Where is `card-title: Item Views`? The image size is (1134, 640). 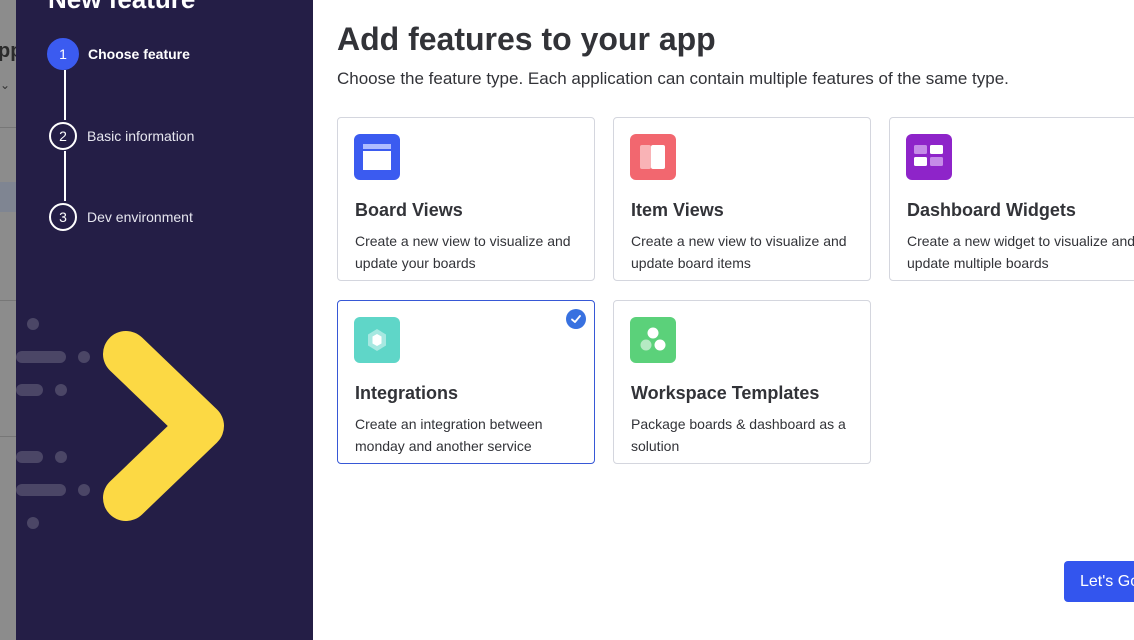 card-title: Item Views is located at coordinates (677, 210).